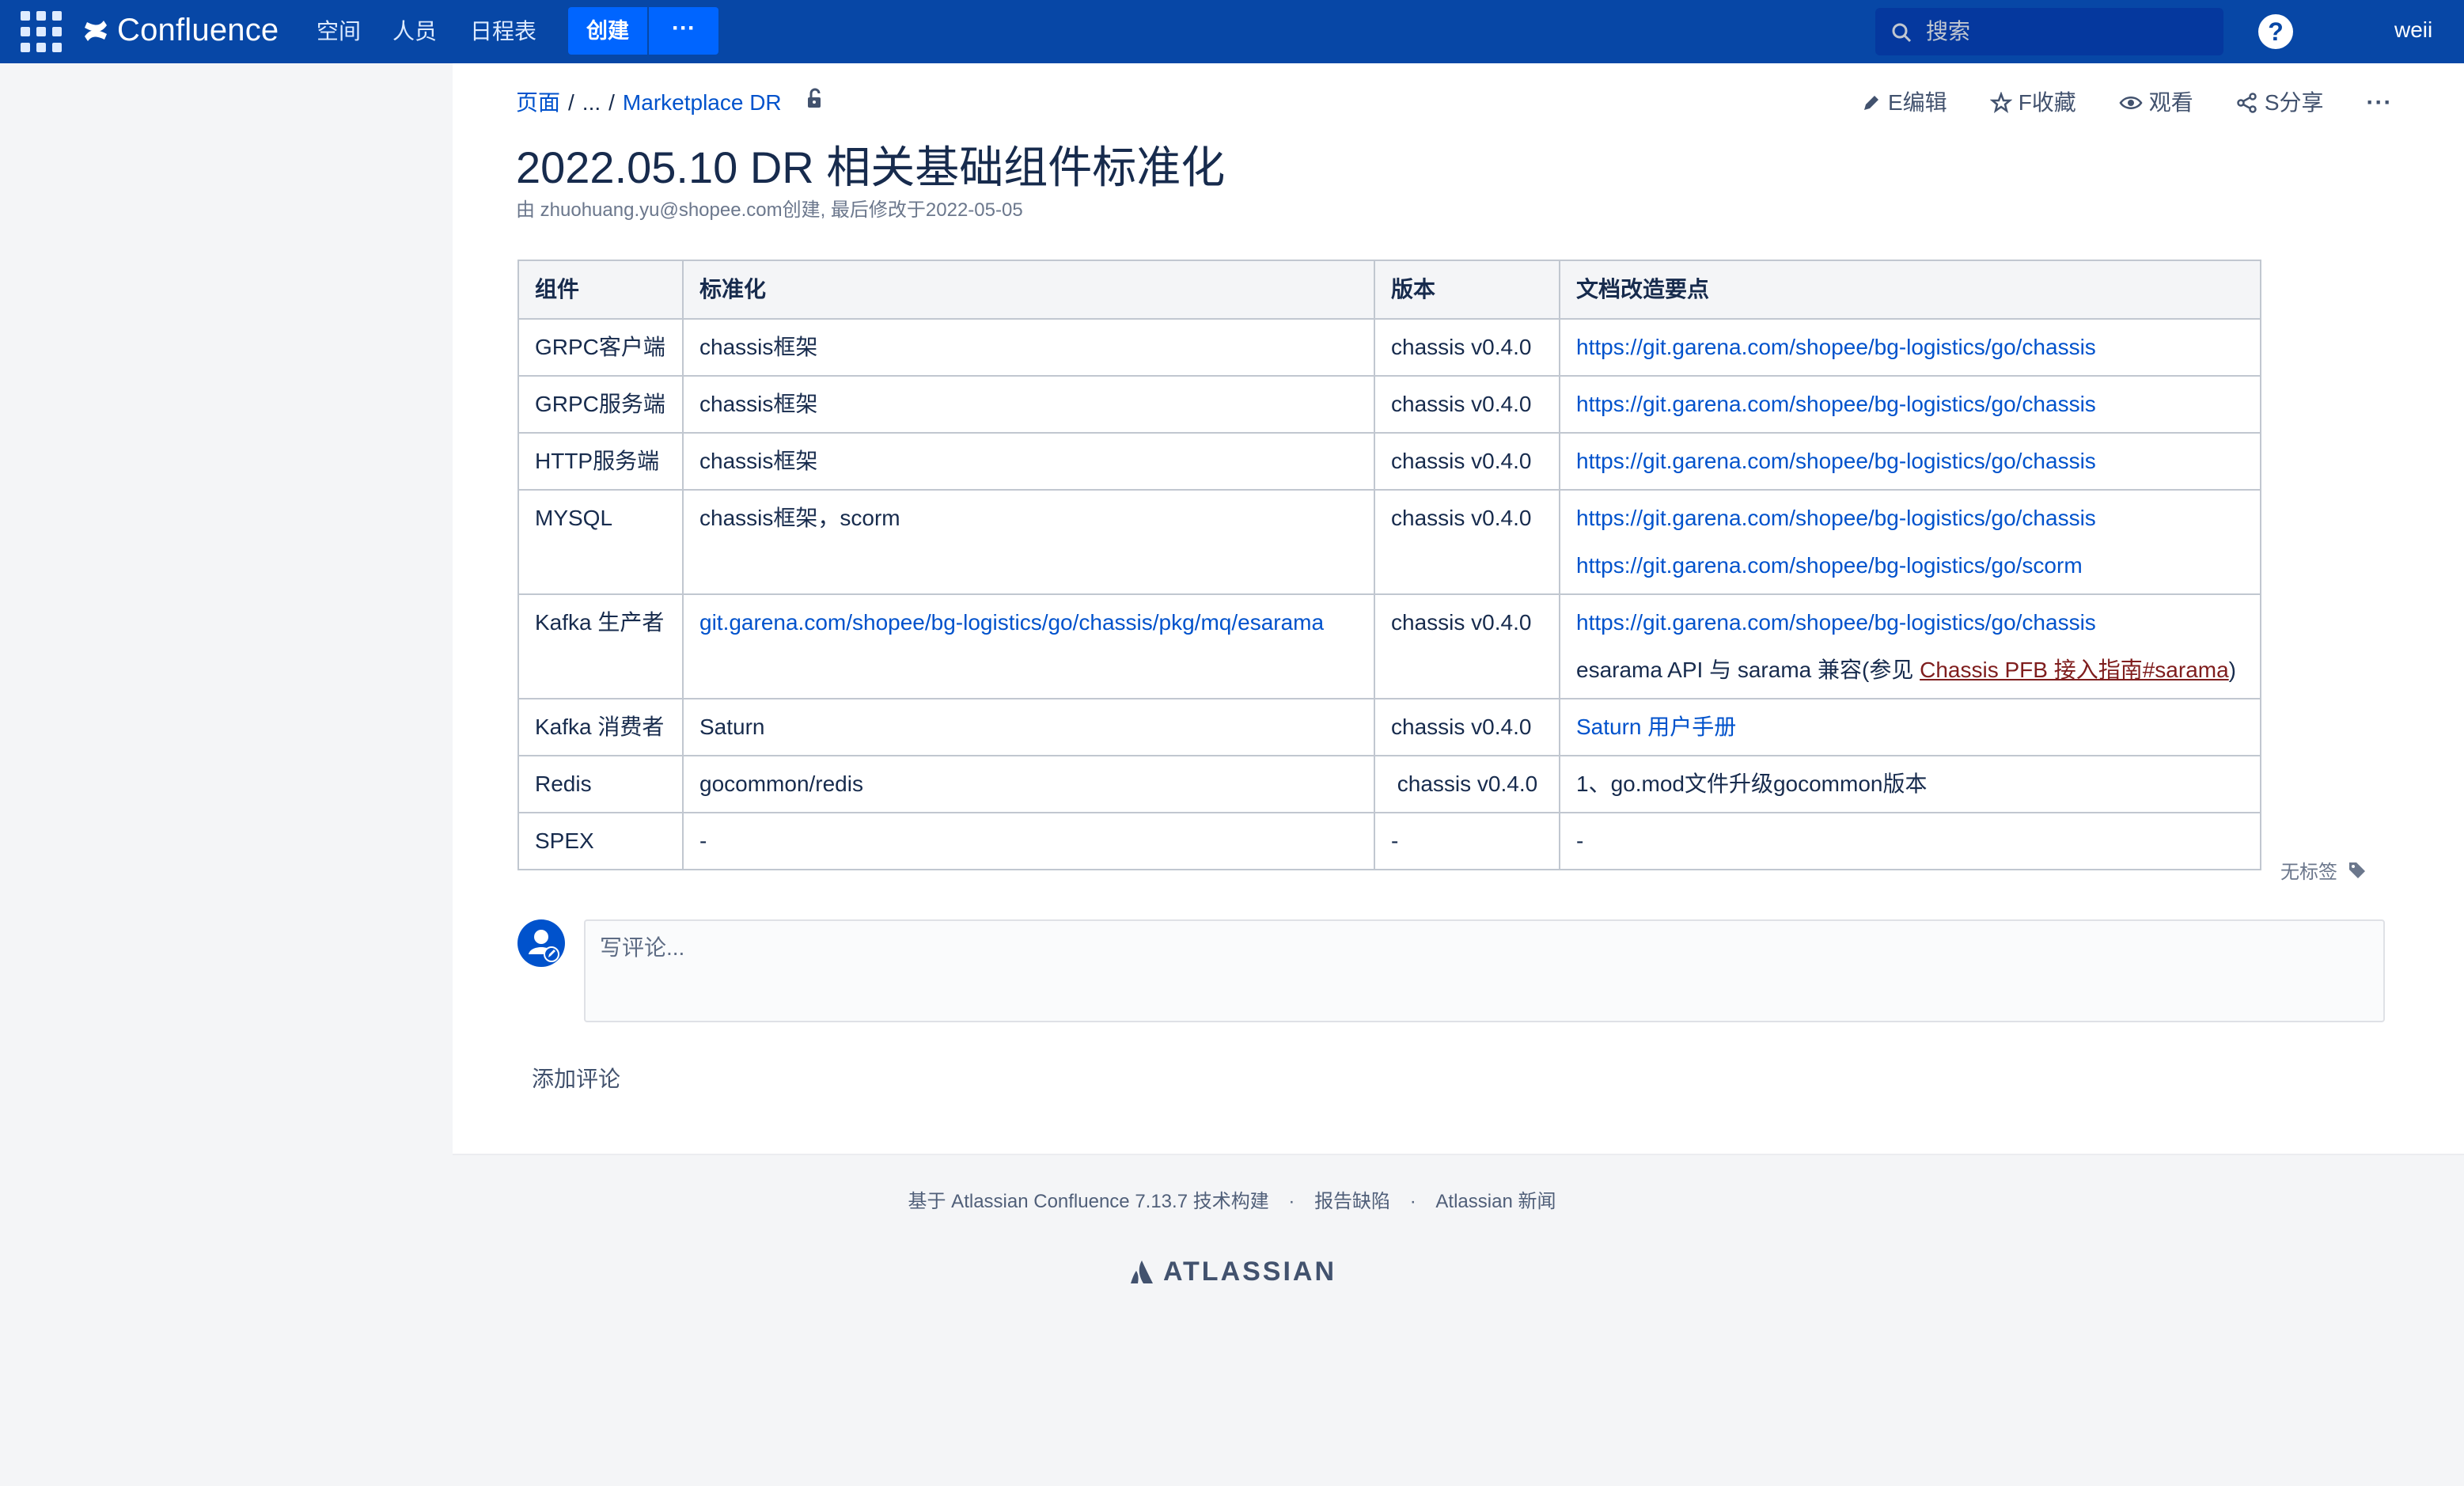 The height and width of the screenshot is (1486, 2464). I want to click on breadcrumb-parent: Marketplace DR, so click(702, 103).